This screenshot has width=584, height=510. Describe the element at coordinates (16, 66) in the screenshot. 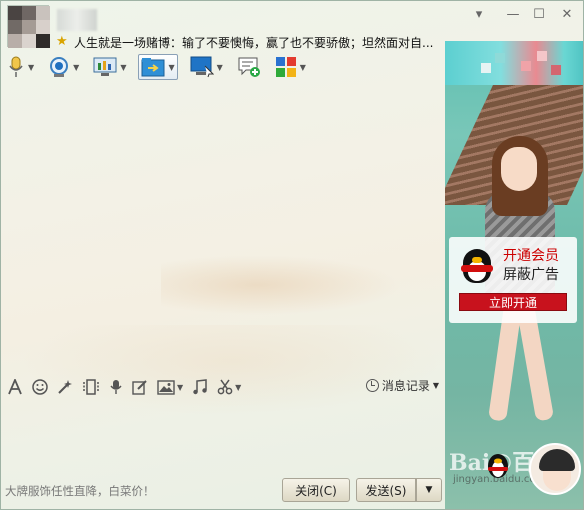

I see `microphone-icon` at that location.